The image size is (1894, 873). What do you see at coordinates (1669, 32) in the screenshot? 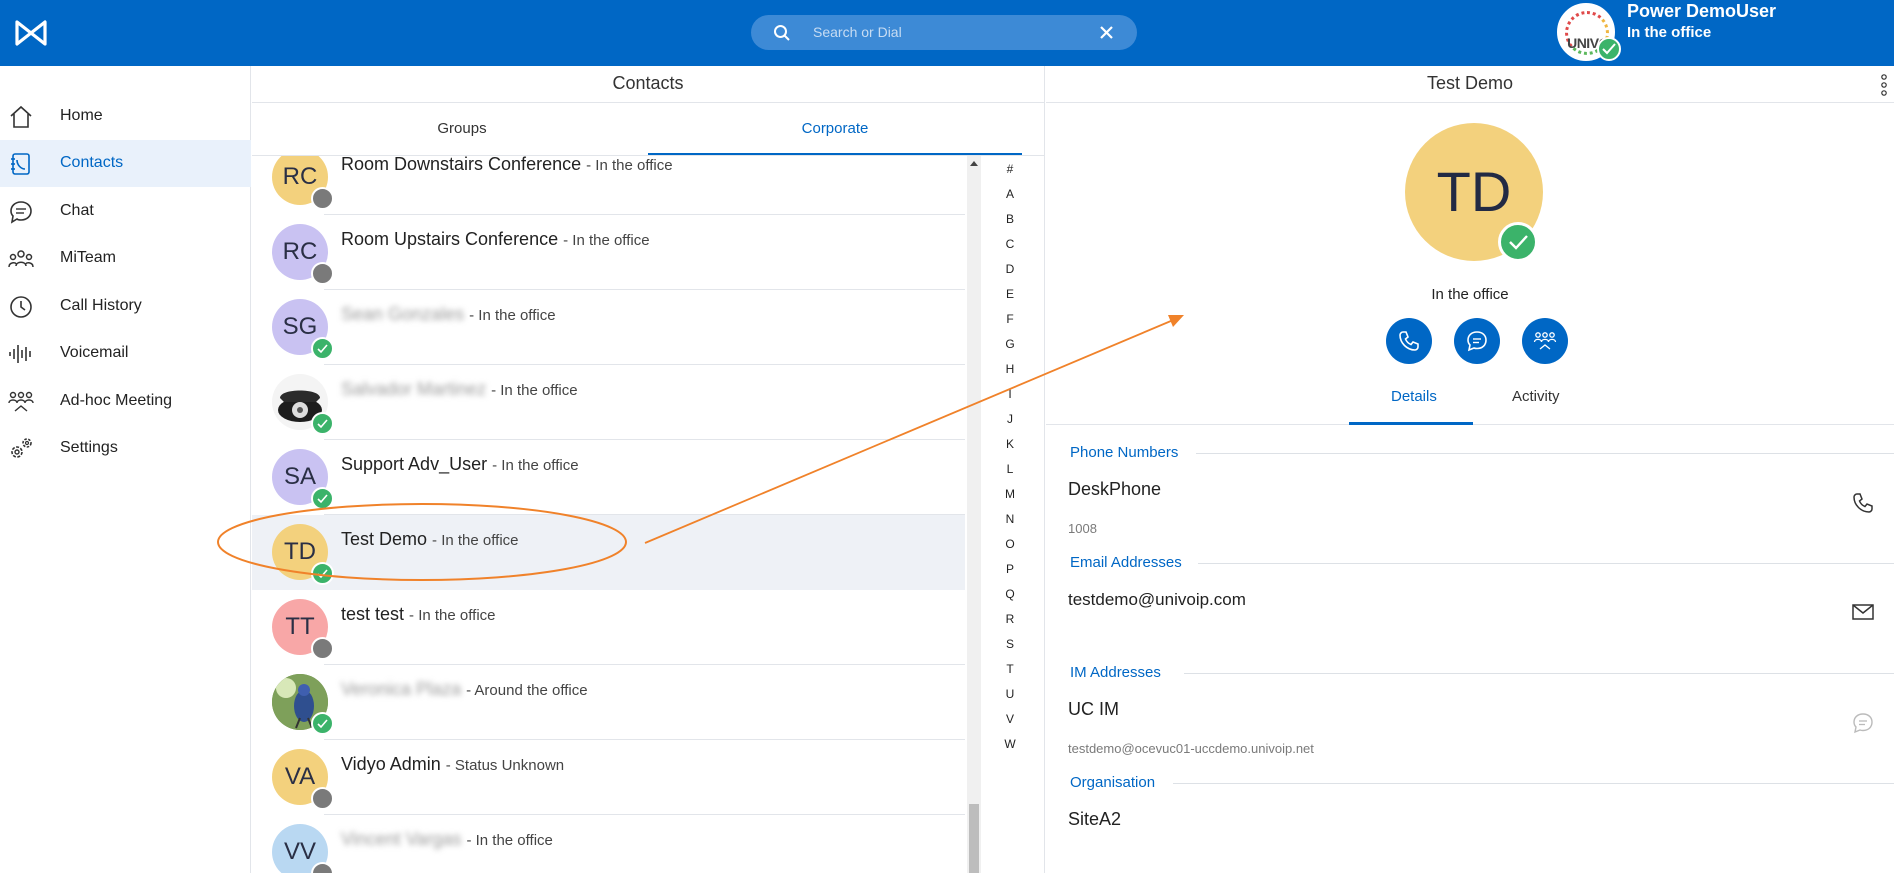
I see `user-status: In the office` at bounding box center [1669, 32].